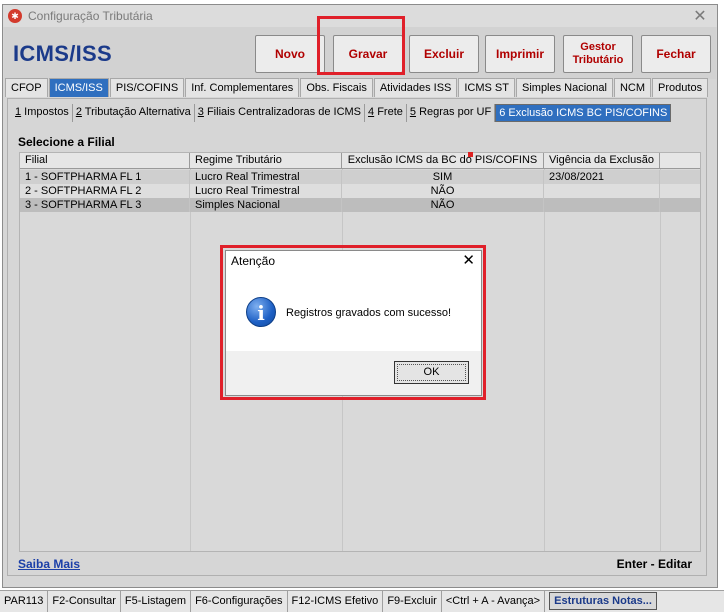  I want to click on table-row: 3 - SOFTPHARMA FL 3 Simples Nacional NÃO, so click(360, 205).